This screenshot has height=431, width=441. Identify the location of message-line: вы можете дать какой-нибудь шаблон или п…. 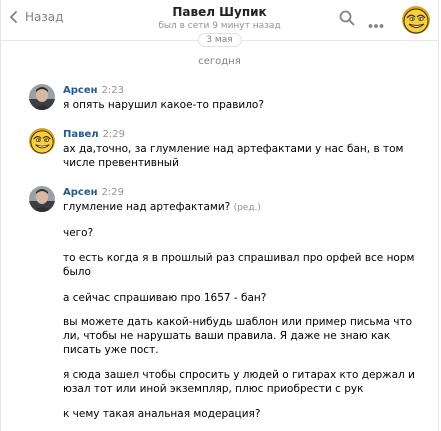
(238, 322).